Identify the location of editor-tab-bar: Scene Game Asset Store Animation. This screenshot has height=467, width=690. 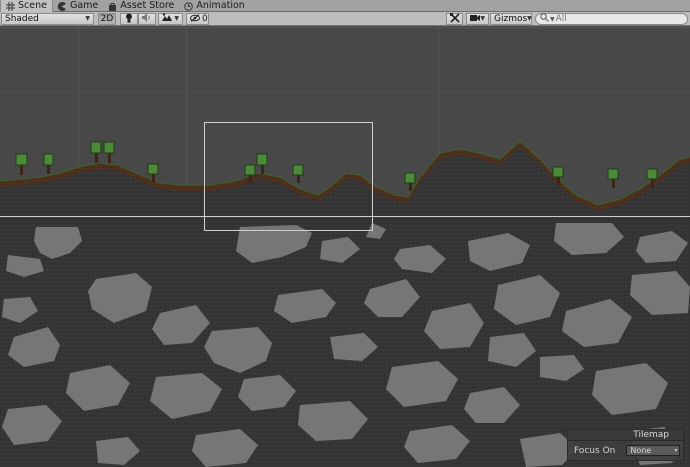
(345, 6).